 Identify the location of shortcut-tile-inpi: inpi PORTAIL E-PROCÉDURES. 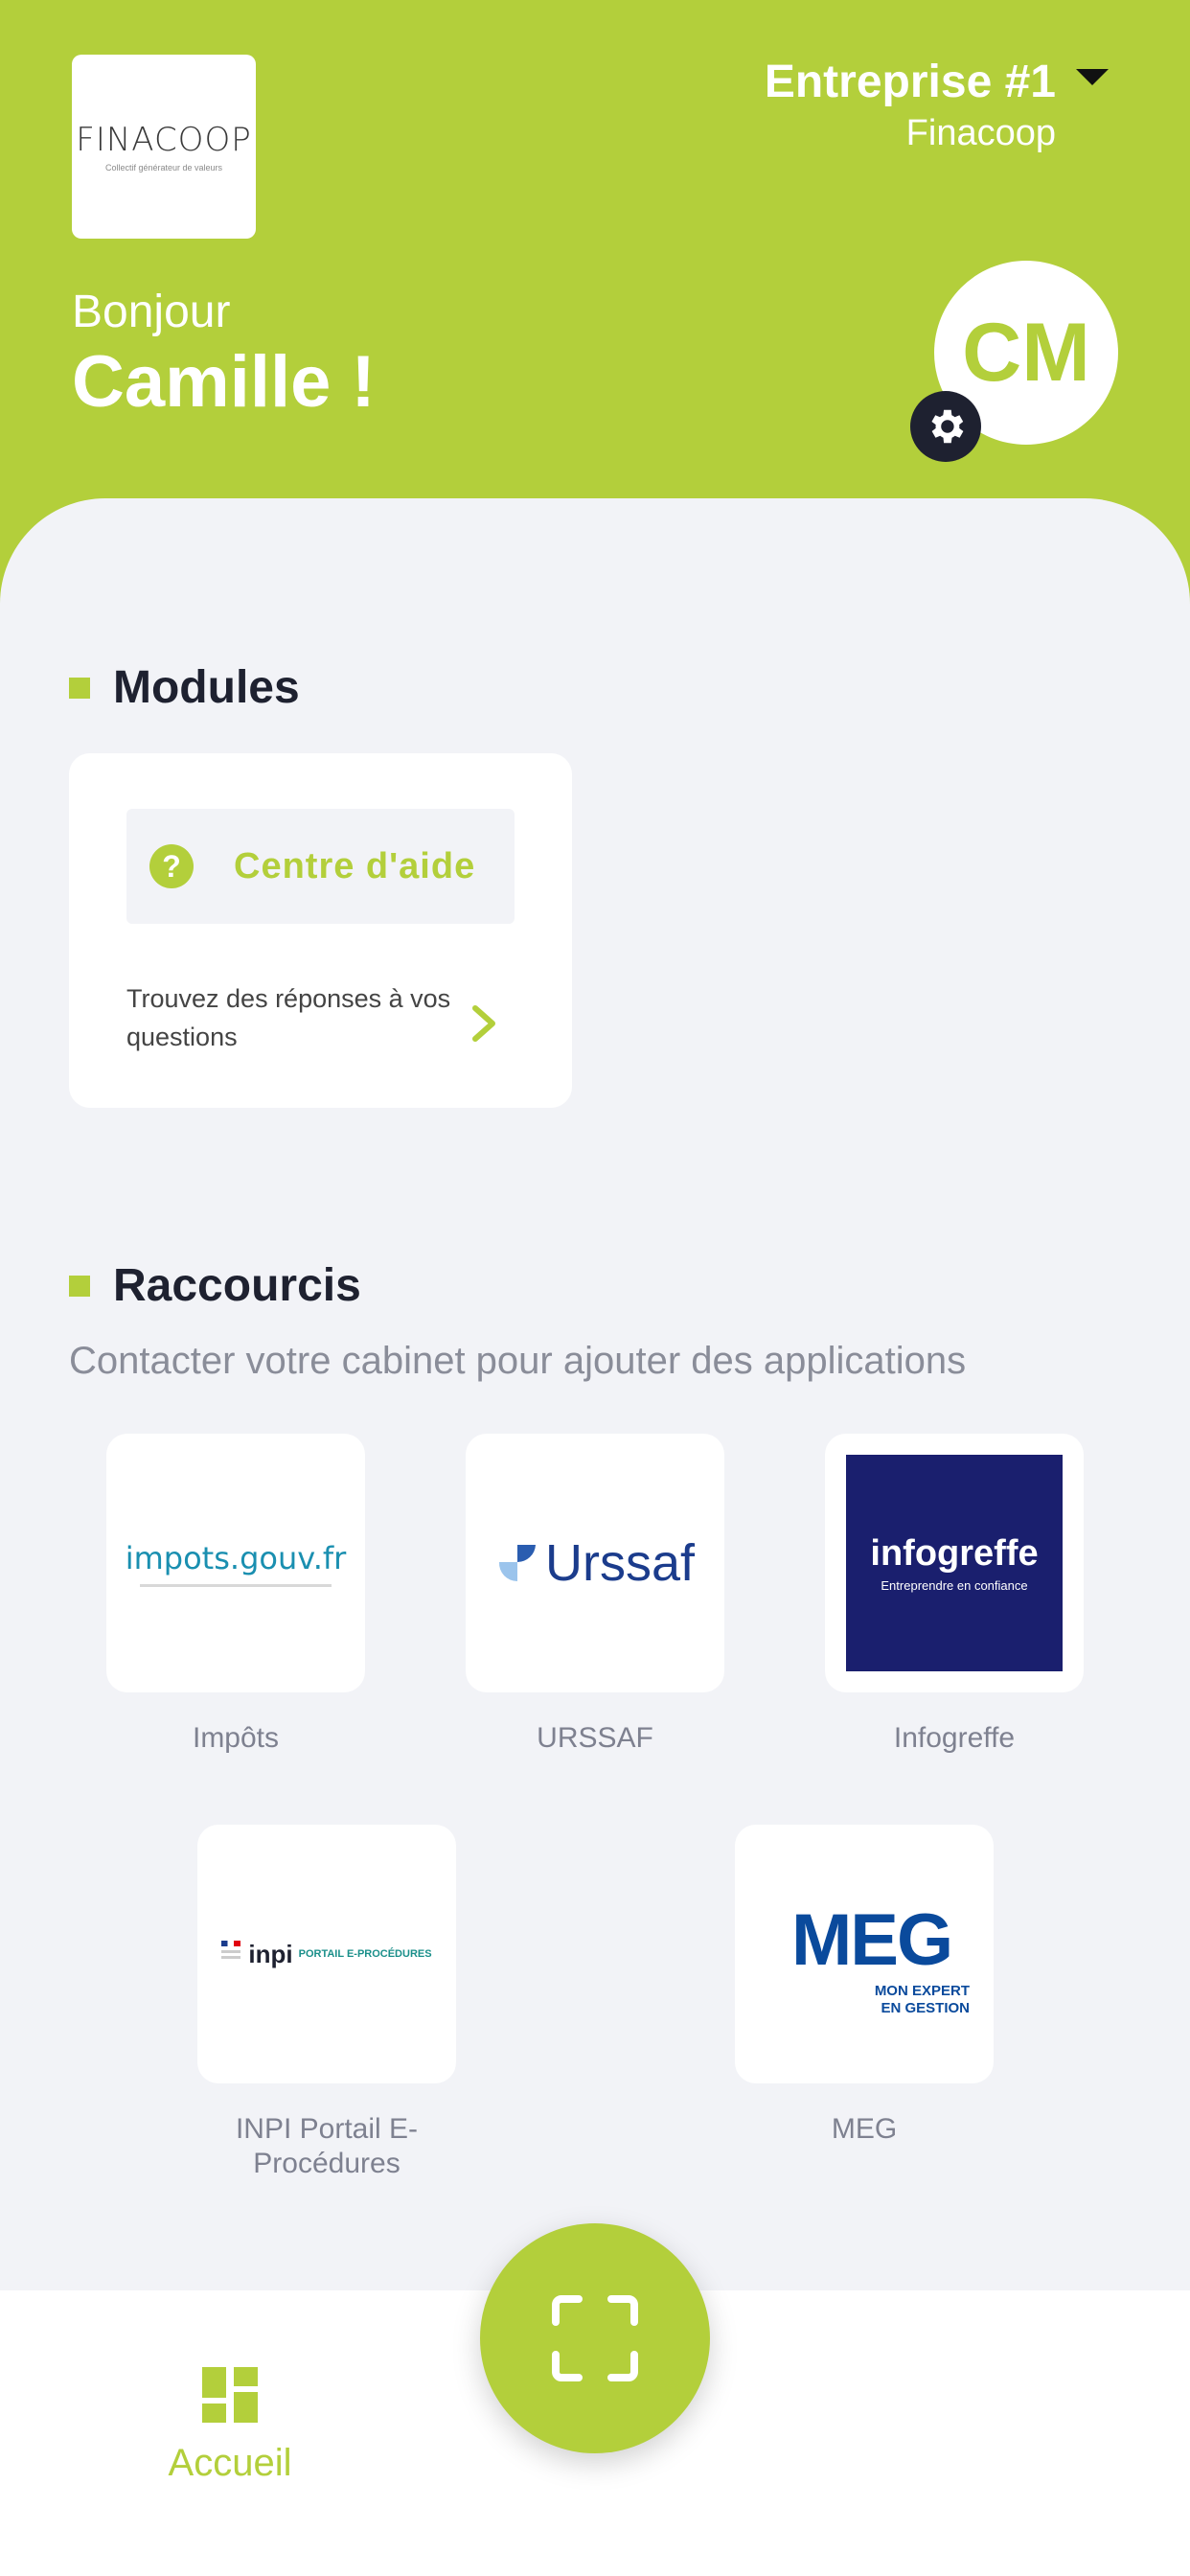
(326, 1954).